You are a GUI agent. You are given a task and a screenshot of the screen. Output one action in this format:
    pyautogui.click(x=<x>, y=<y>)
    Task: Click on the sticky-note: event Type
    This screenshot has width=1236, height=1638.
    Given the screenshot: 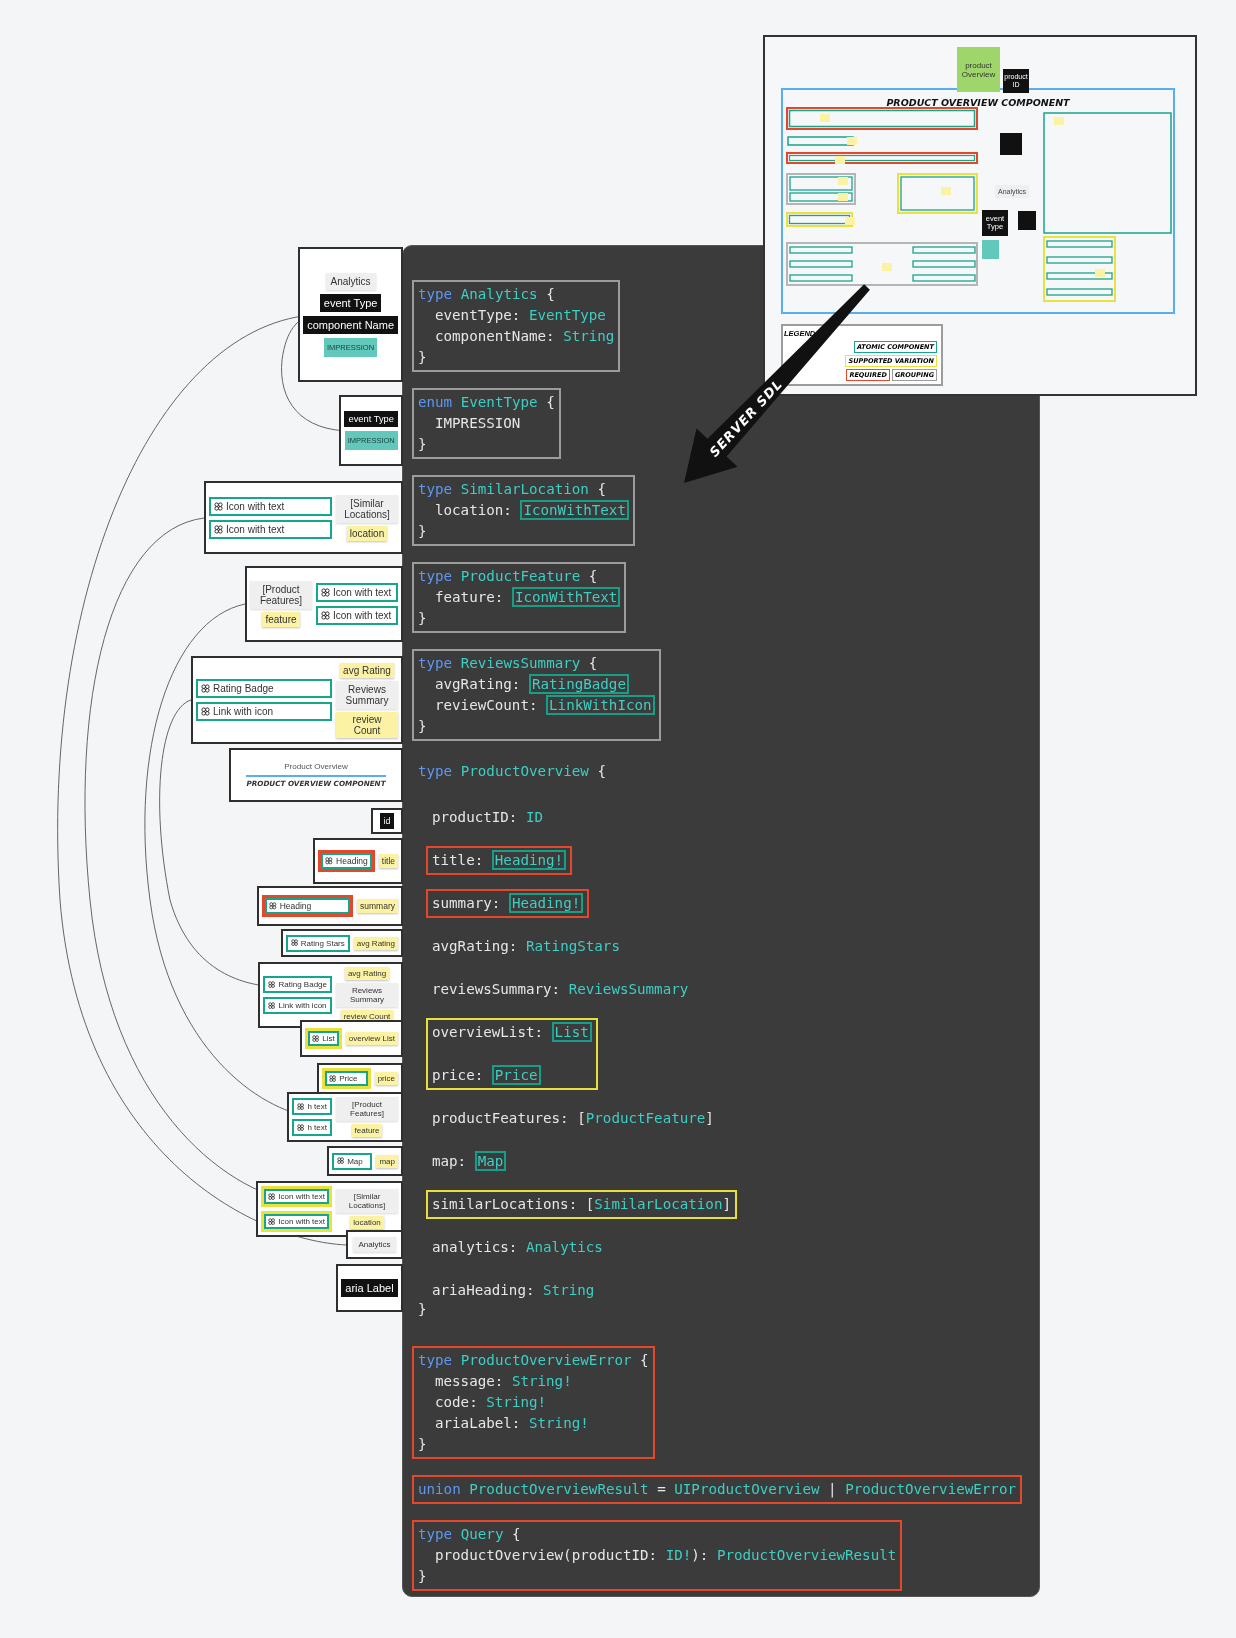 What is the action you would take?
    pyautogui.click(x=350, y=302)
    